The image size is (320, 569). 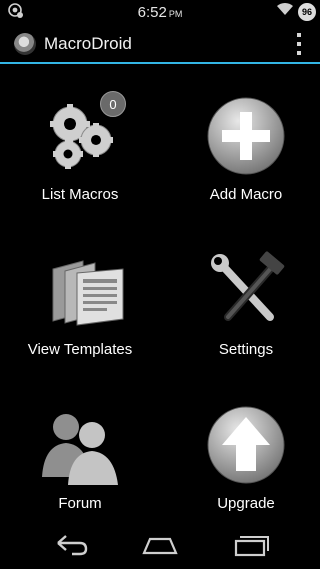 What do you see at coordinates (88, 43) in the screenshot?
I see `app-title: MacroDroid` at bounding box center [88, 43].